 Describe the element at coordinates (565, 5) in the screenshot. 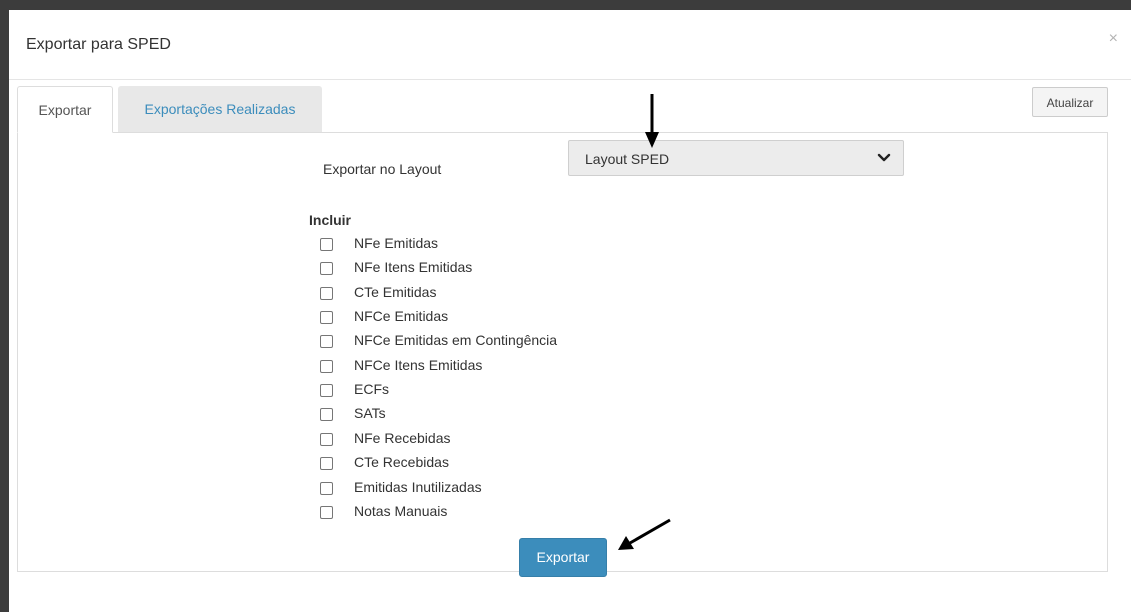

I see `top-frame-bar` at that location.